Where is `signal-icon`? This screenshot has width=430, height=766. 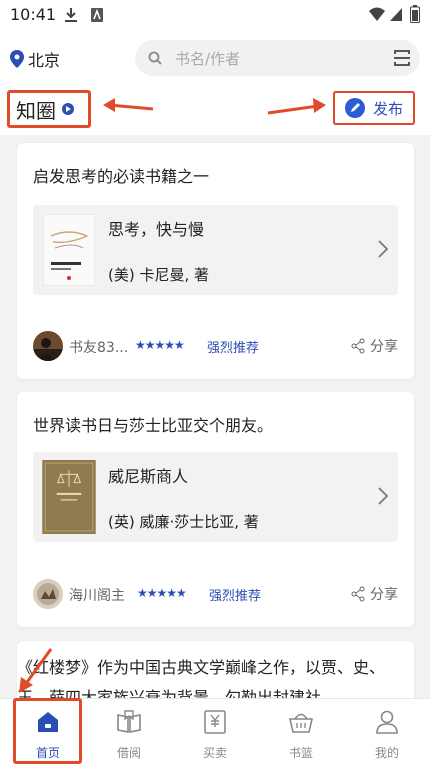
signal-icon is located at coordinates (396, 14).